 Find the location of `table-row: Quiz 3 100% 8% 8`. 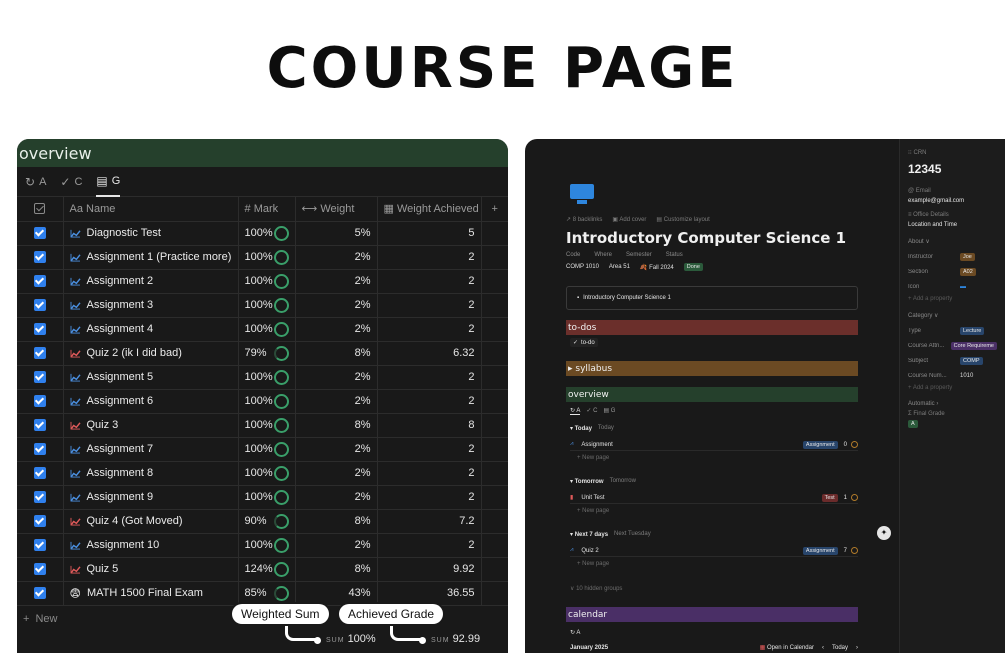

table-row: Quiz 3 100% 8% 8 is located at coordinates (262, 425).